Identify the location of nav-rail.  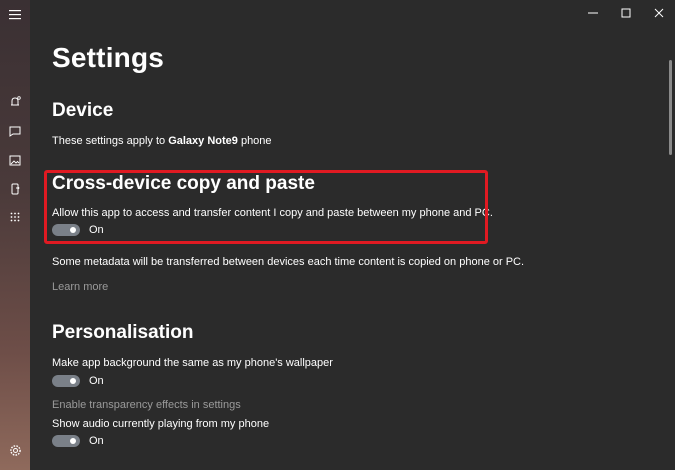
(15, 235).